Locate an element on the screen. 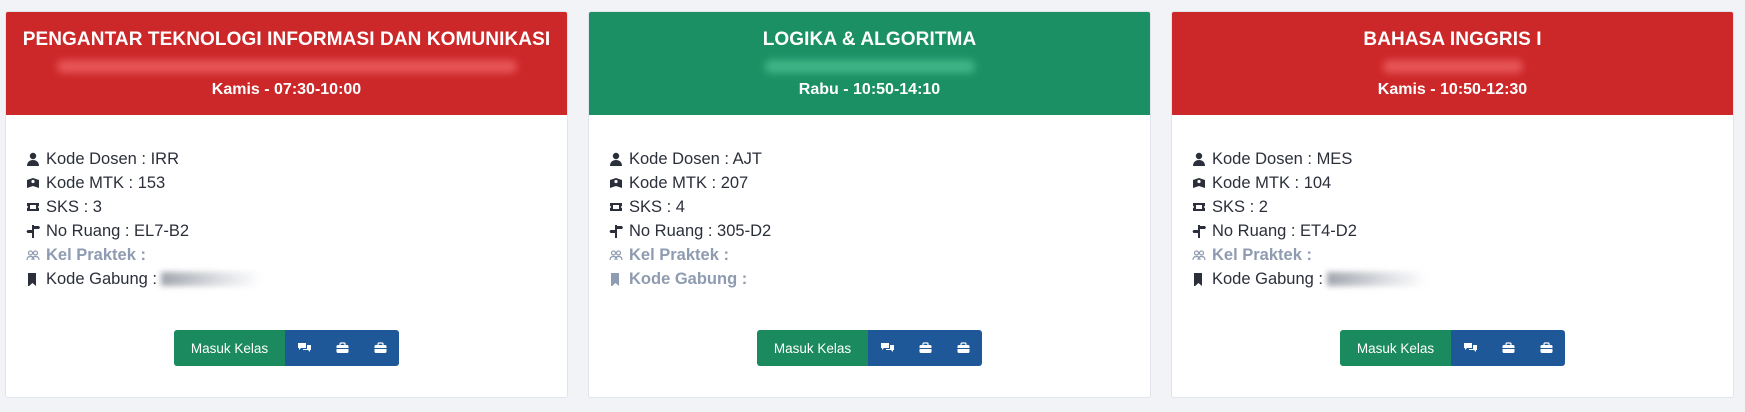 This screenshot has width=1745, height=412. course-code-row: Kode MTK : 153 is located at coordinates (296, 183).